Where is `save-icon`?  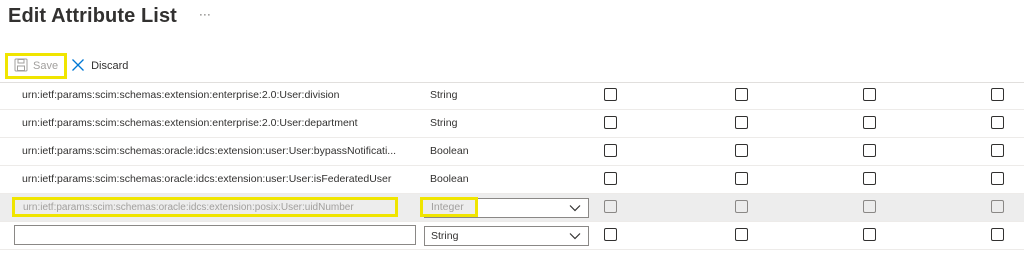 save-icon is located at coordinates (21, 66).